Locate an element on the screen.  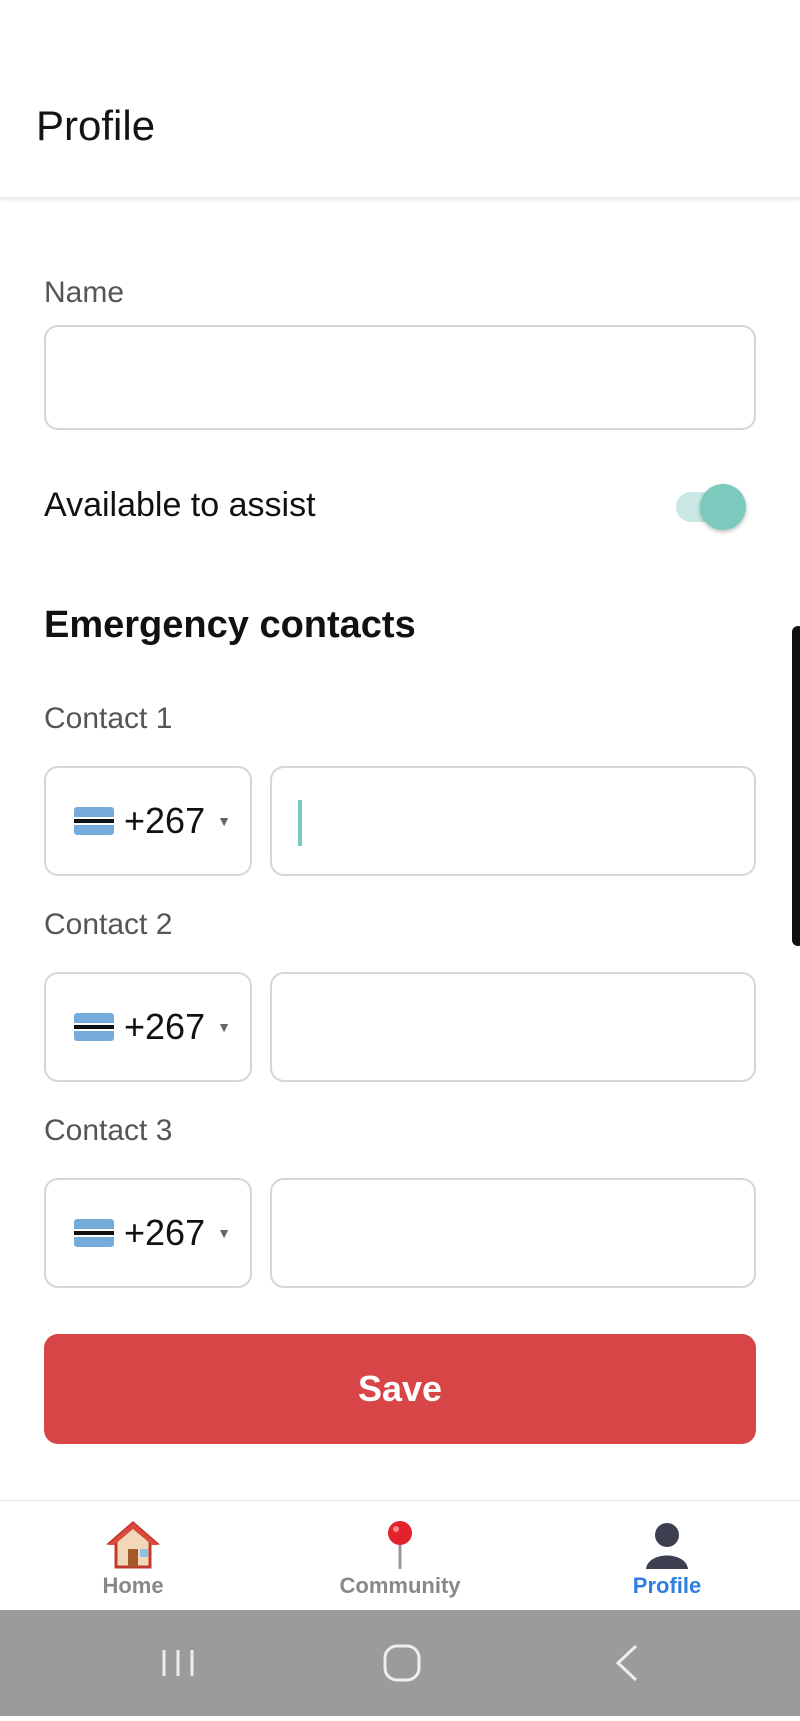
tab-profile-label: Profile is located at coordinates (667, 1585).